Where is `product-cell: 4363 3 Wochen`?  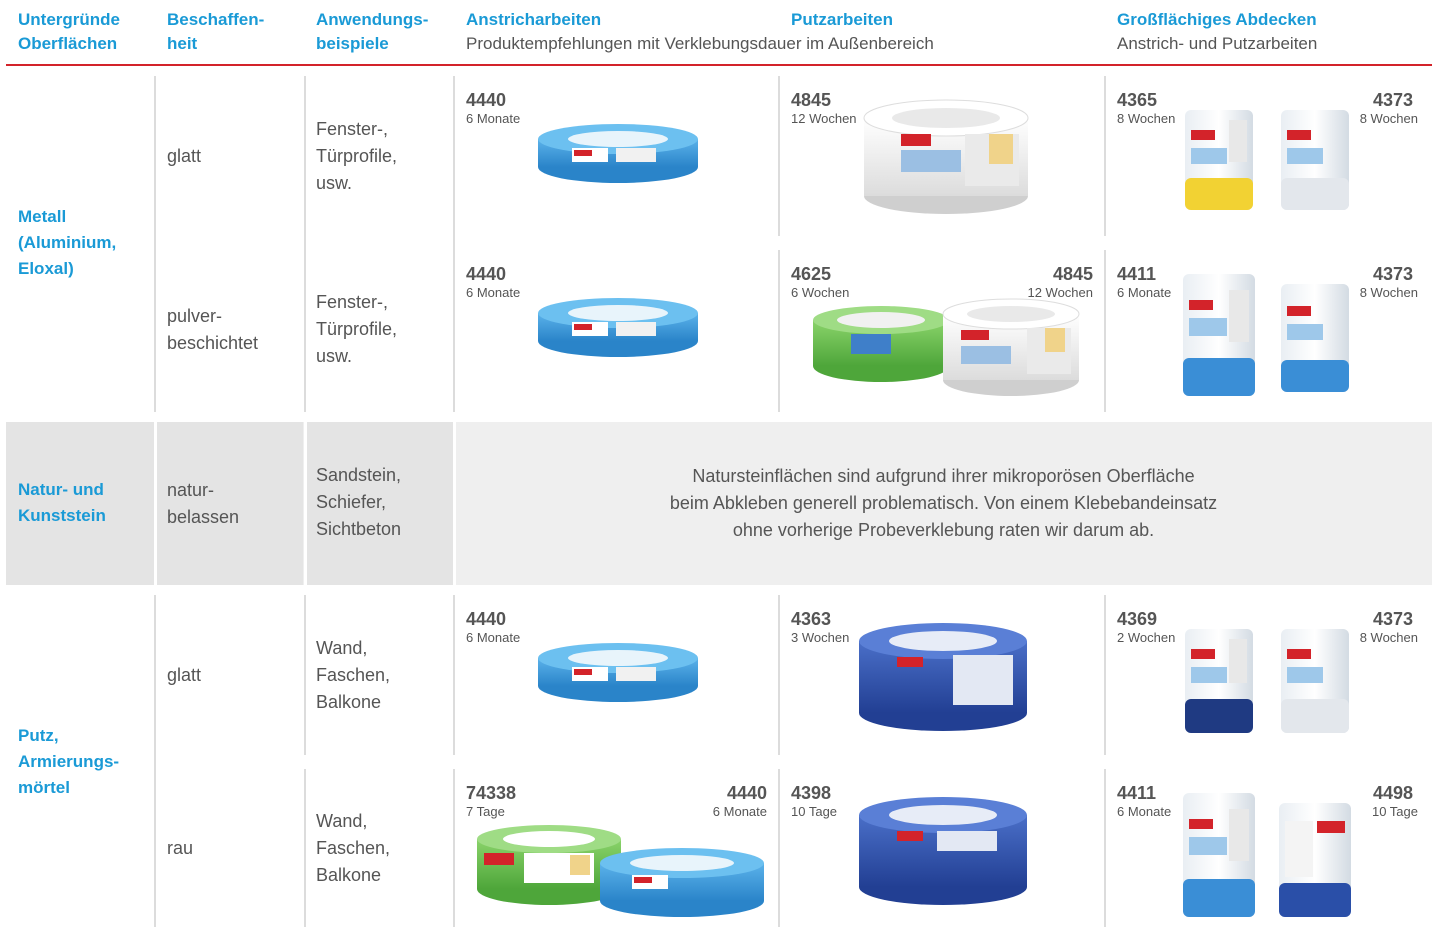
product-cell: 4363 3 Wochen is located at coordinates (944, 679).